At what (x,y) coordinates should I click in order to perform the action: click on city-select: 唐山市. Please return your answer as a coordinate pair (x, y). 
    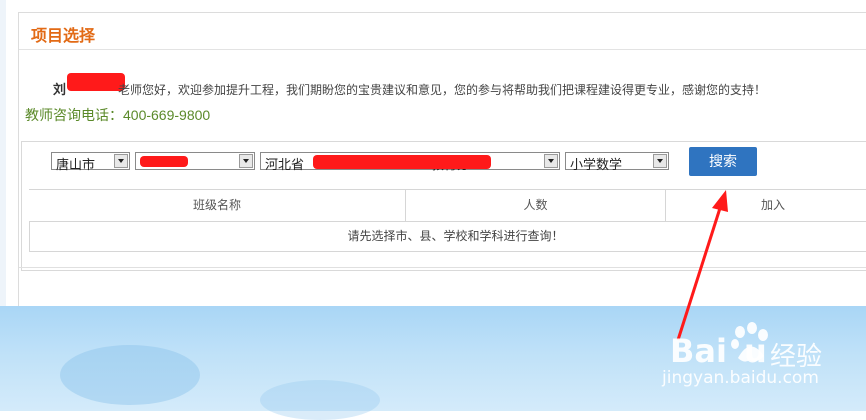
    Looking at the image, I should click on (90, 162).